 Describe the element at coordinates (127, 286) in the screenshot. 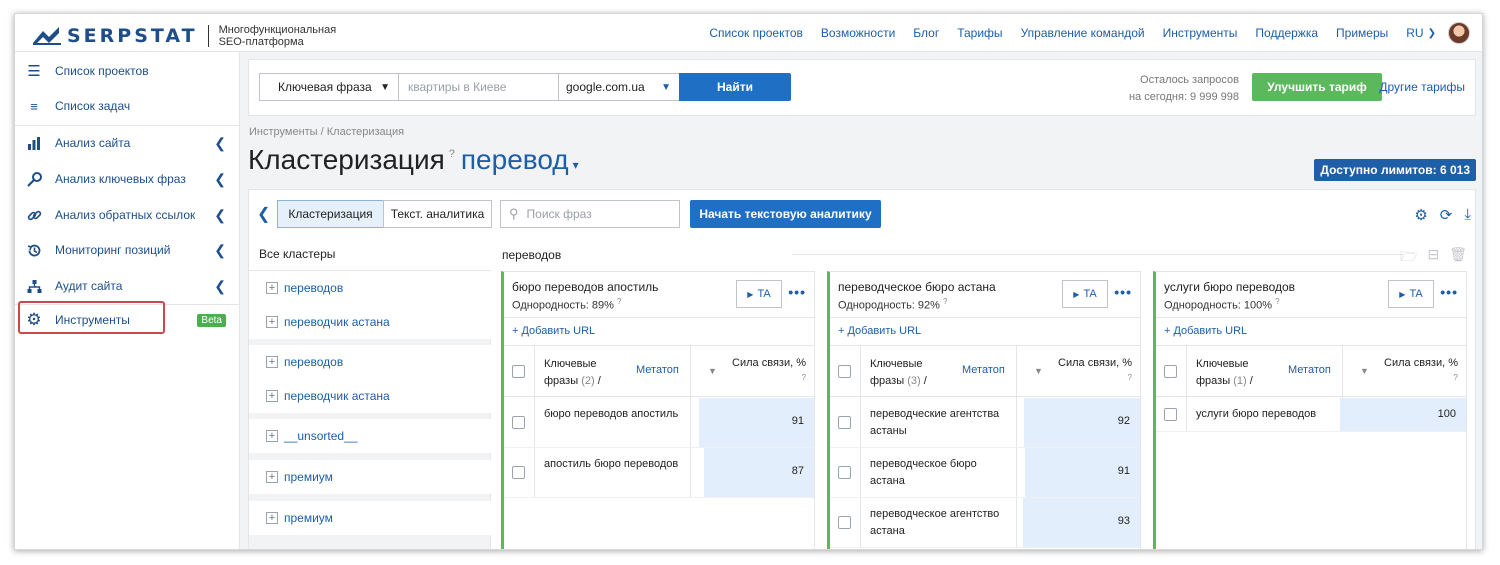

I see `sidebar-item-site-audit: Аудит сайта ❮` at that location.